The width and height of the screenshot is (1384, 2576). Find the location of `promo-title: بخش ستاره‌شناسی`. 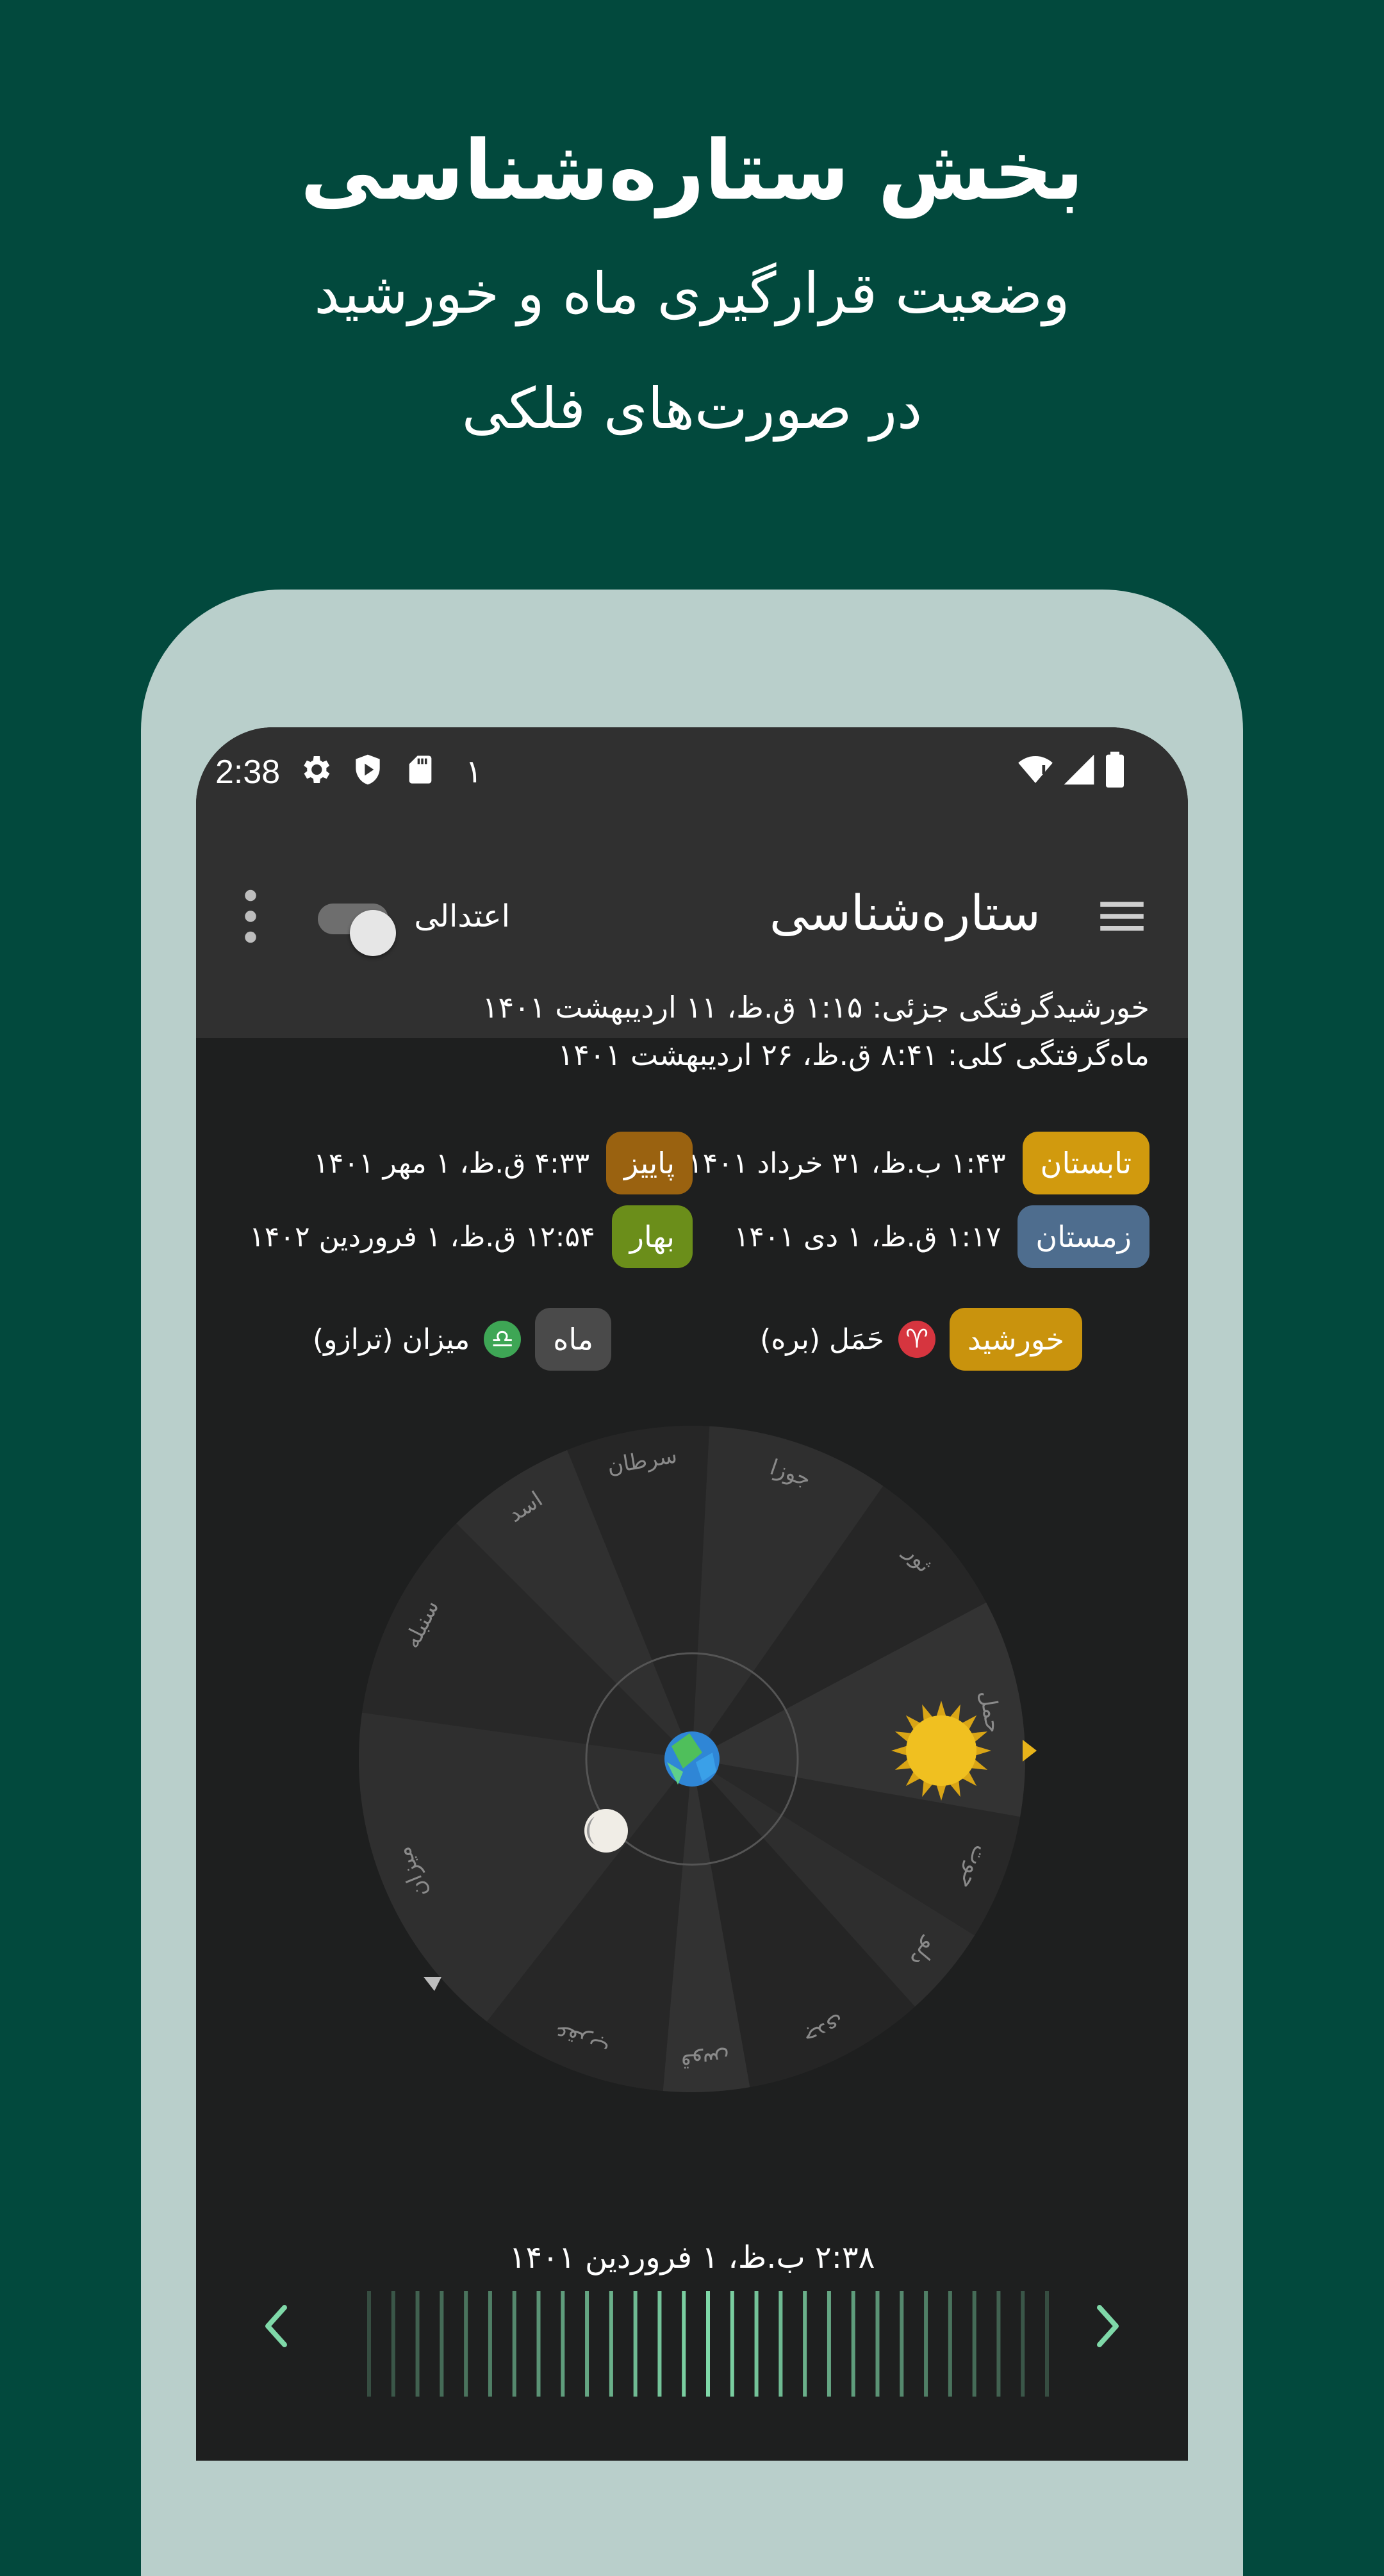

promo-title: بخش ستاره‌شناسی is located at coordinates (692, 171).